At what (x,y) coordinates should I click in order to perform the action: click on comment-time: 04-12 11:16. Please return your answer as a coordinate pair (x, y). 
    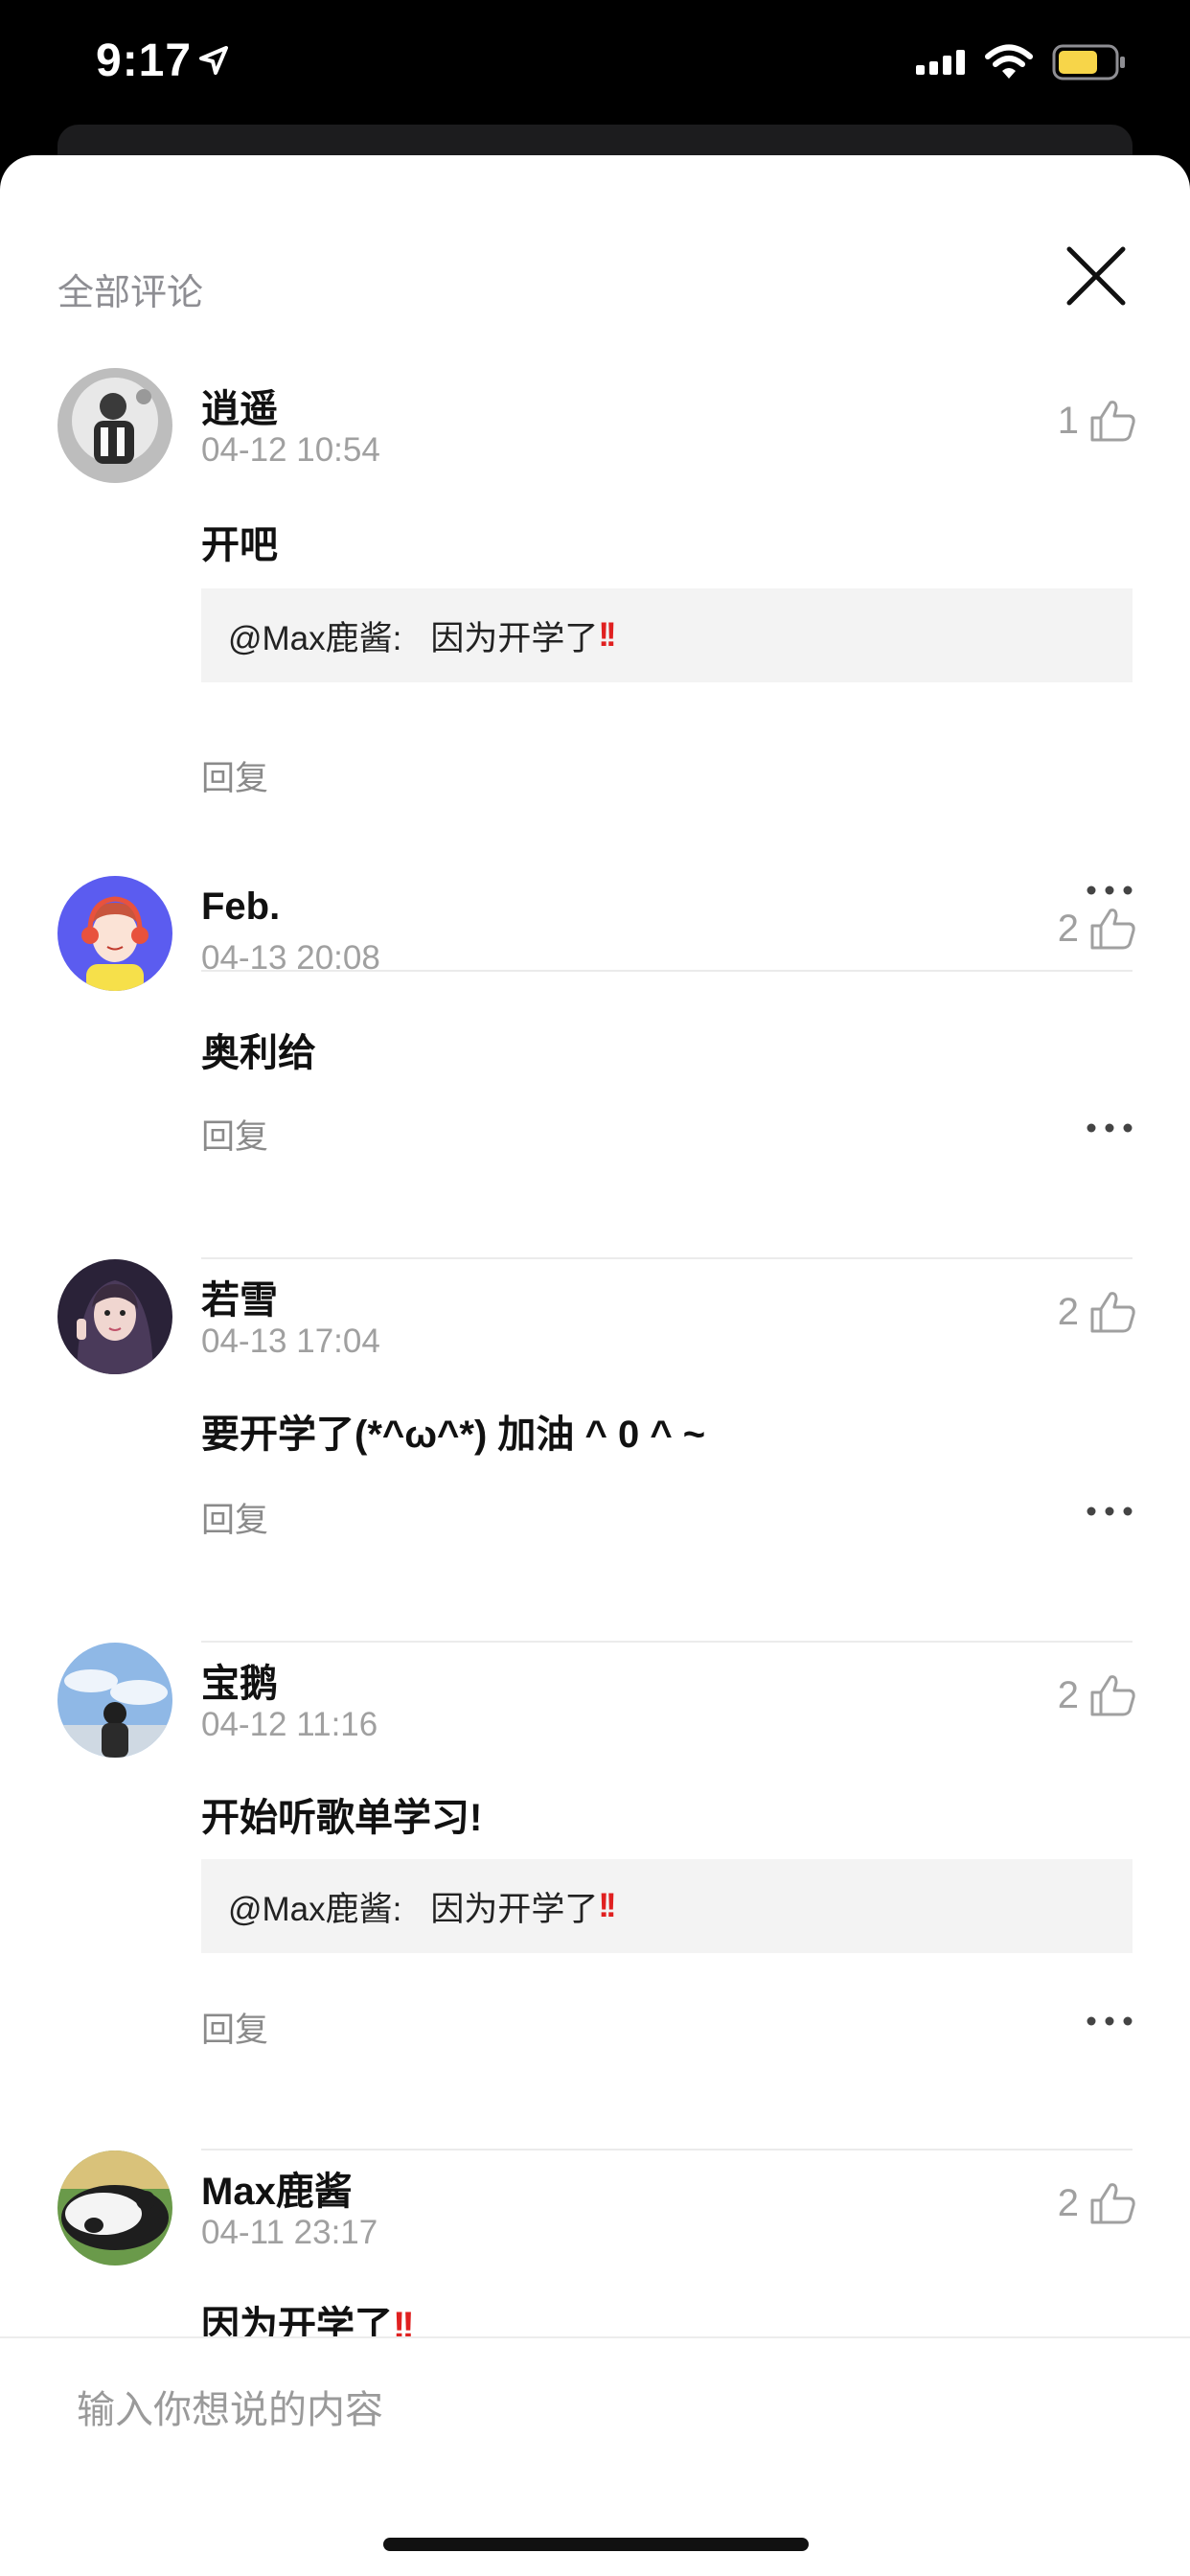
    Looking at the image, I should click on (289, 1724).